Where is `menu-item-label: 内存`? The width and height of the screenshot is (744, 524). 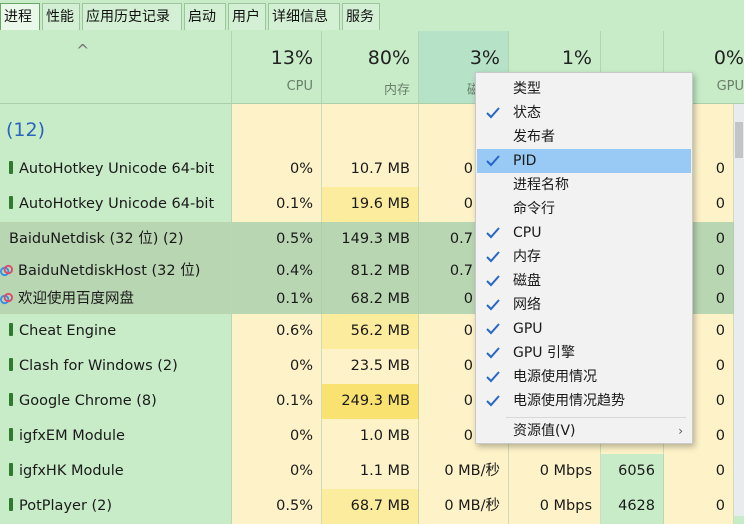 menu-item-label: 内存 is located at coordinates (527, 257).